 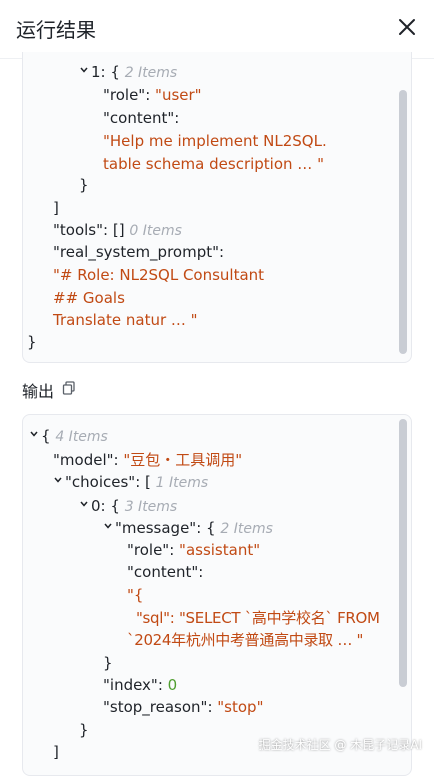 I want to click on json-string-line: `2024年杭州中考普通高中录取 … ", so click(x=245, y=640).